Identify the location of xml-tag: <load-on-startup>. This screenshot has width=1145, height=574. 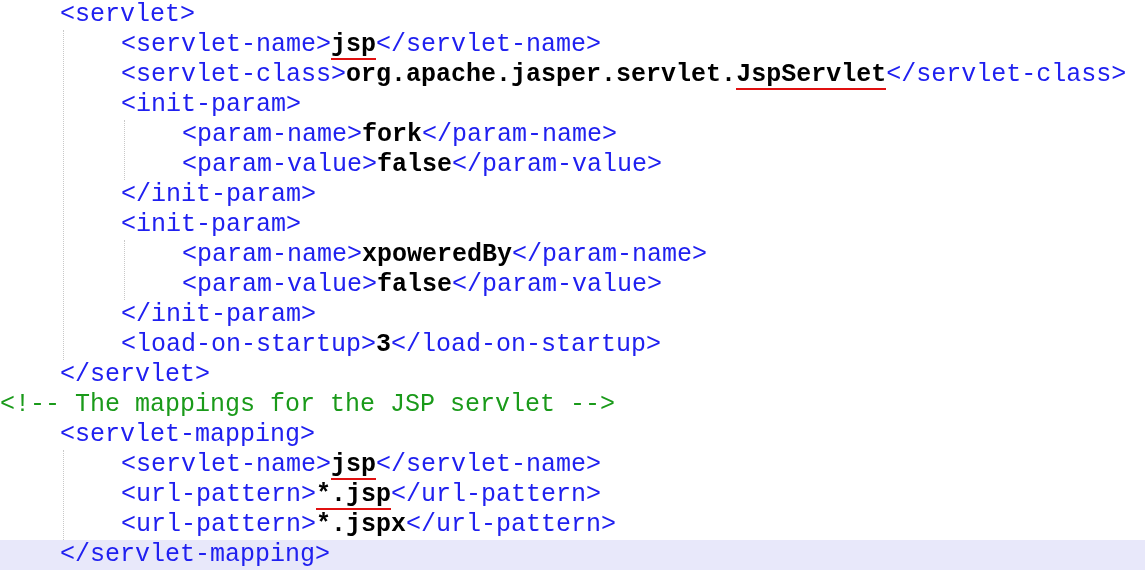
(249, 345).